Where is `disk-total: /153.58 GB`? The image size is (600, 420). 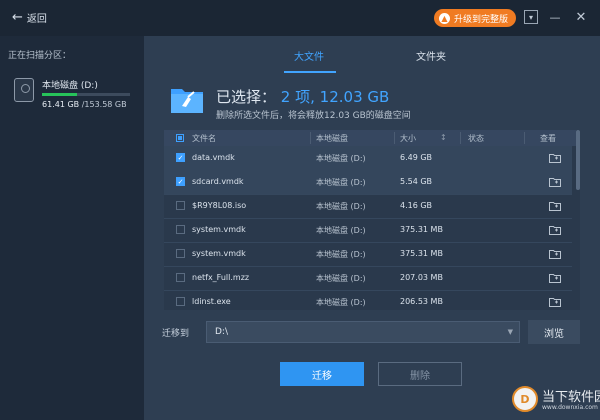
disk-total: /153.58 GB is located at coordinates (104, 104).